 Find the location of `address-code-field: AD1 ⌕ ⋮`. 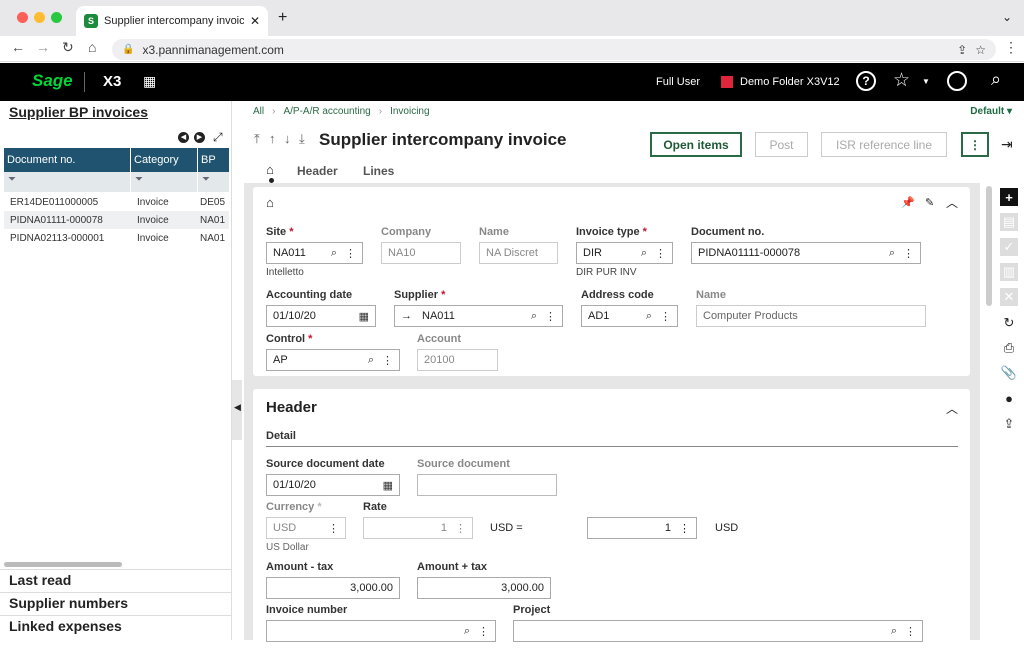

address-code-field: AD1 ⌕ ⋮ is located at coordinates (629, 316).